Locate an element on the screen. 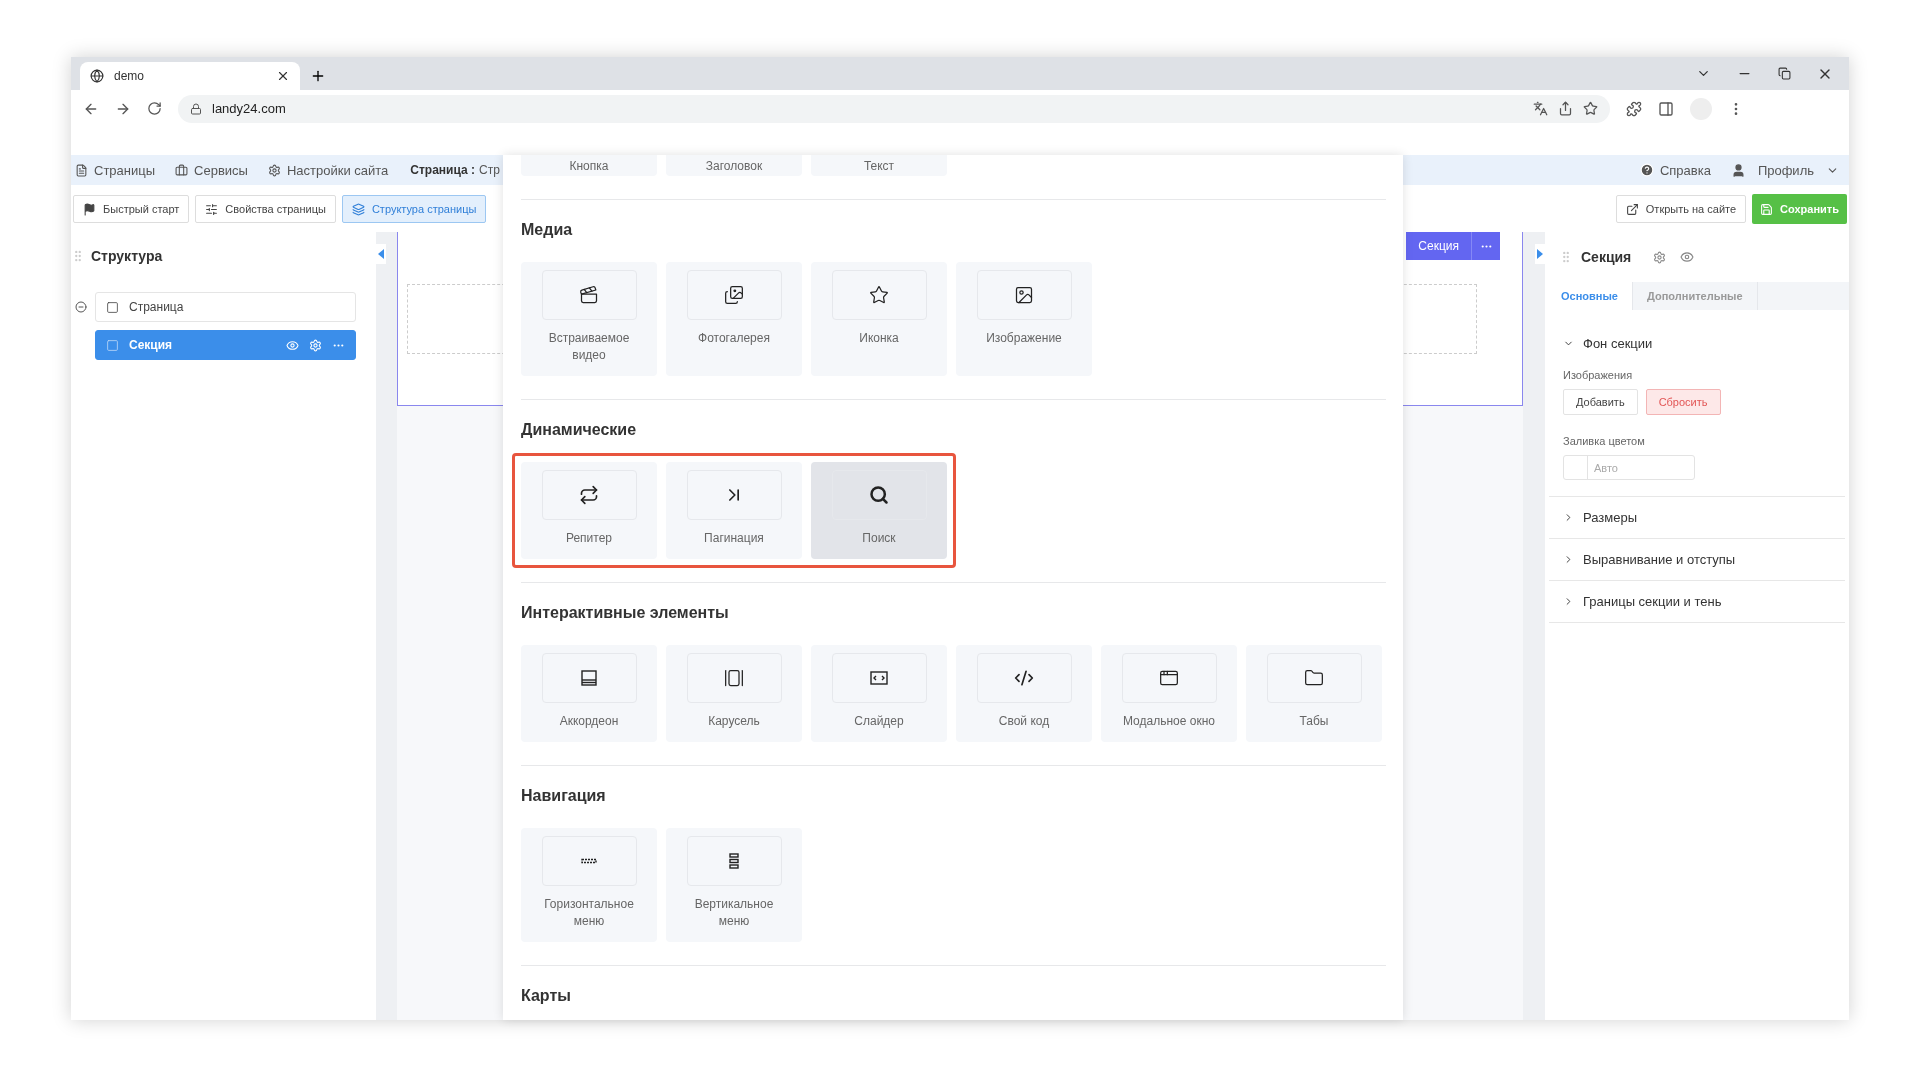 The image size is (1920, 1080). repeat-icon is located at coordinates (589, 495).